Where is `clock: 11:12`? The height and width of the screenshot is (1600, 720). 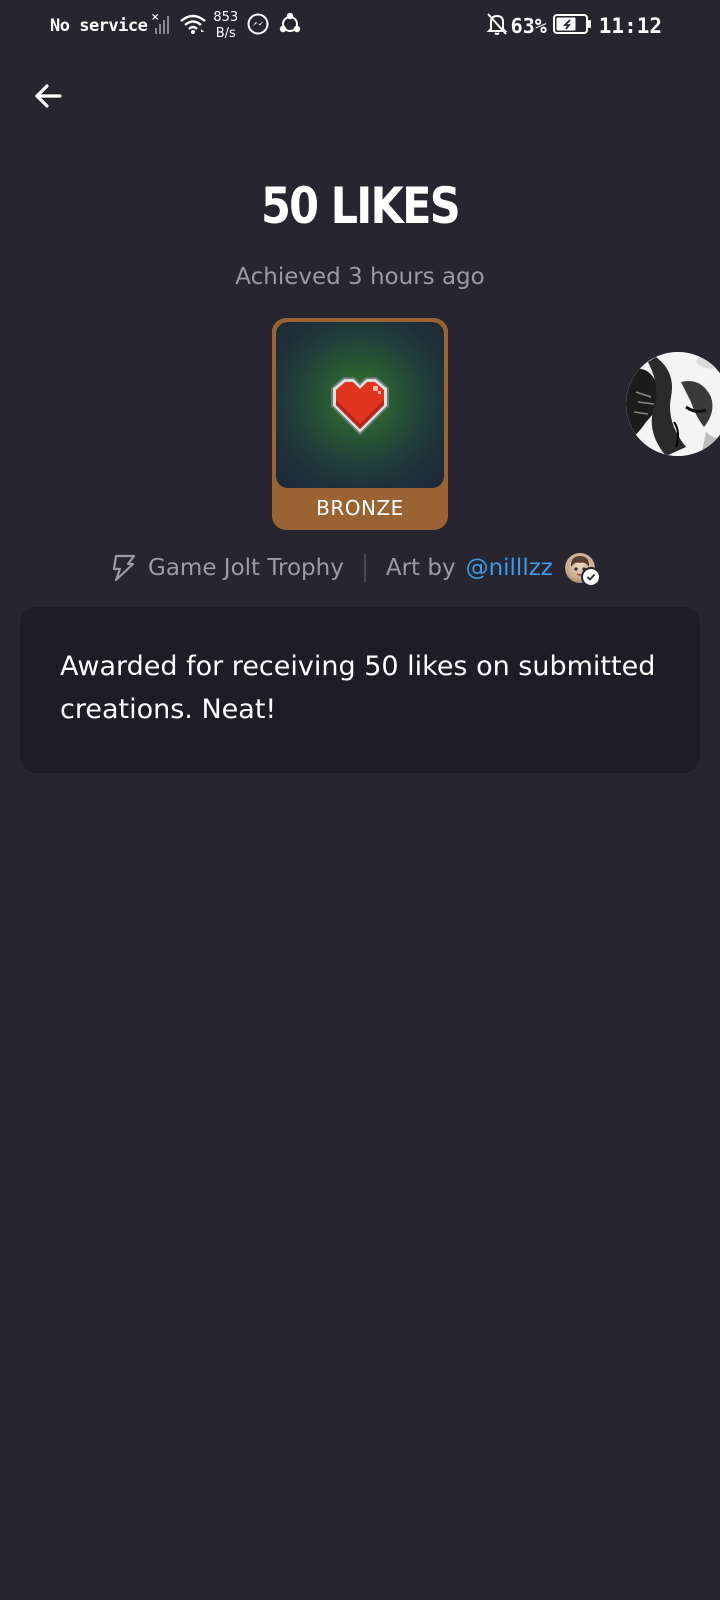 clock: 11:12 is located at coordinates (630, 26).